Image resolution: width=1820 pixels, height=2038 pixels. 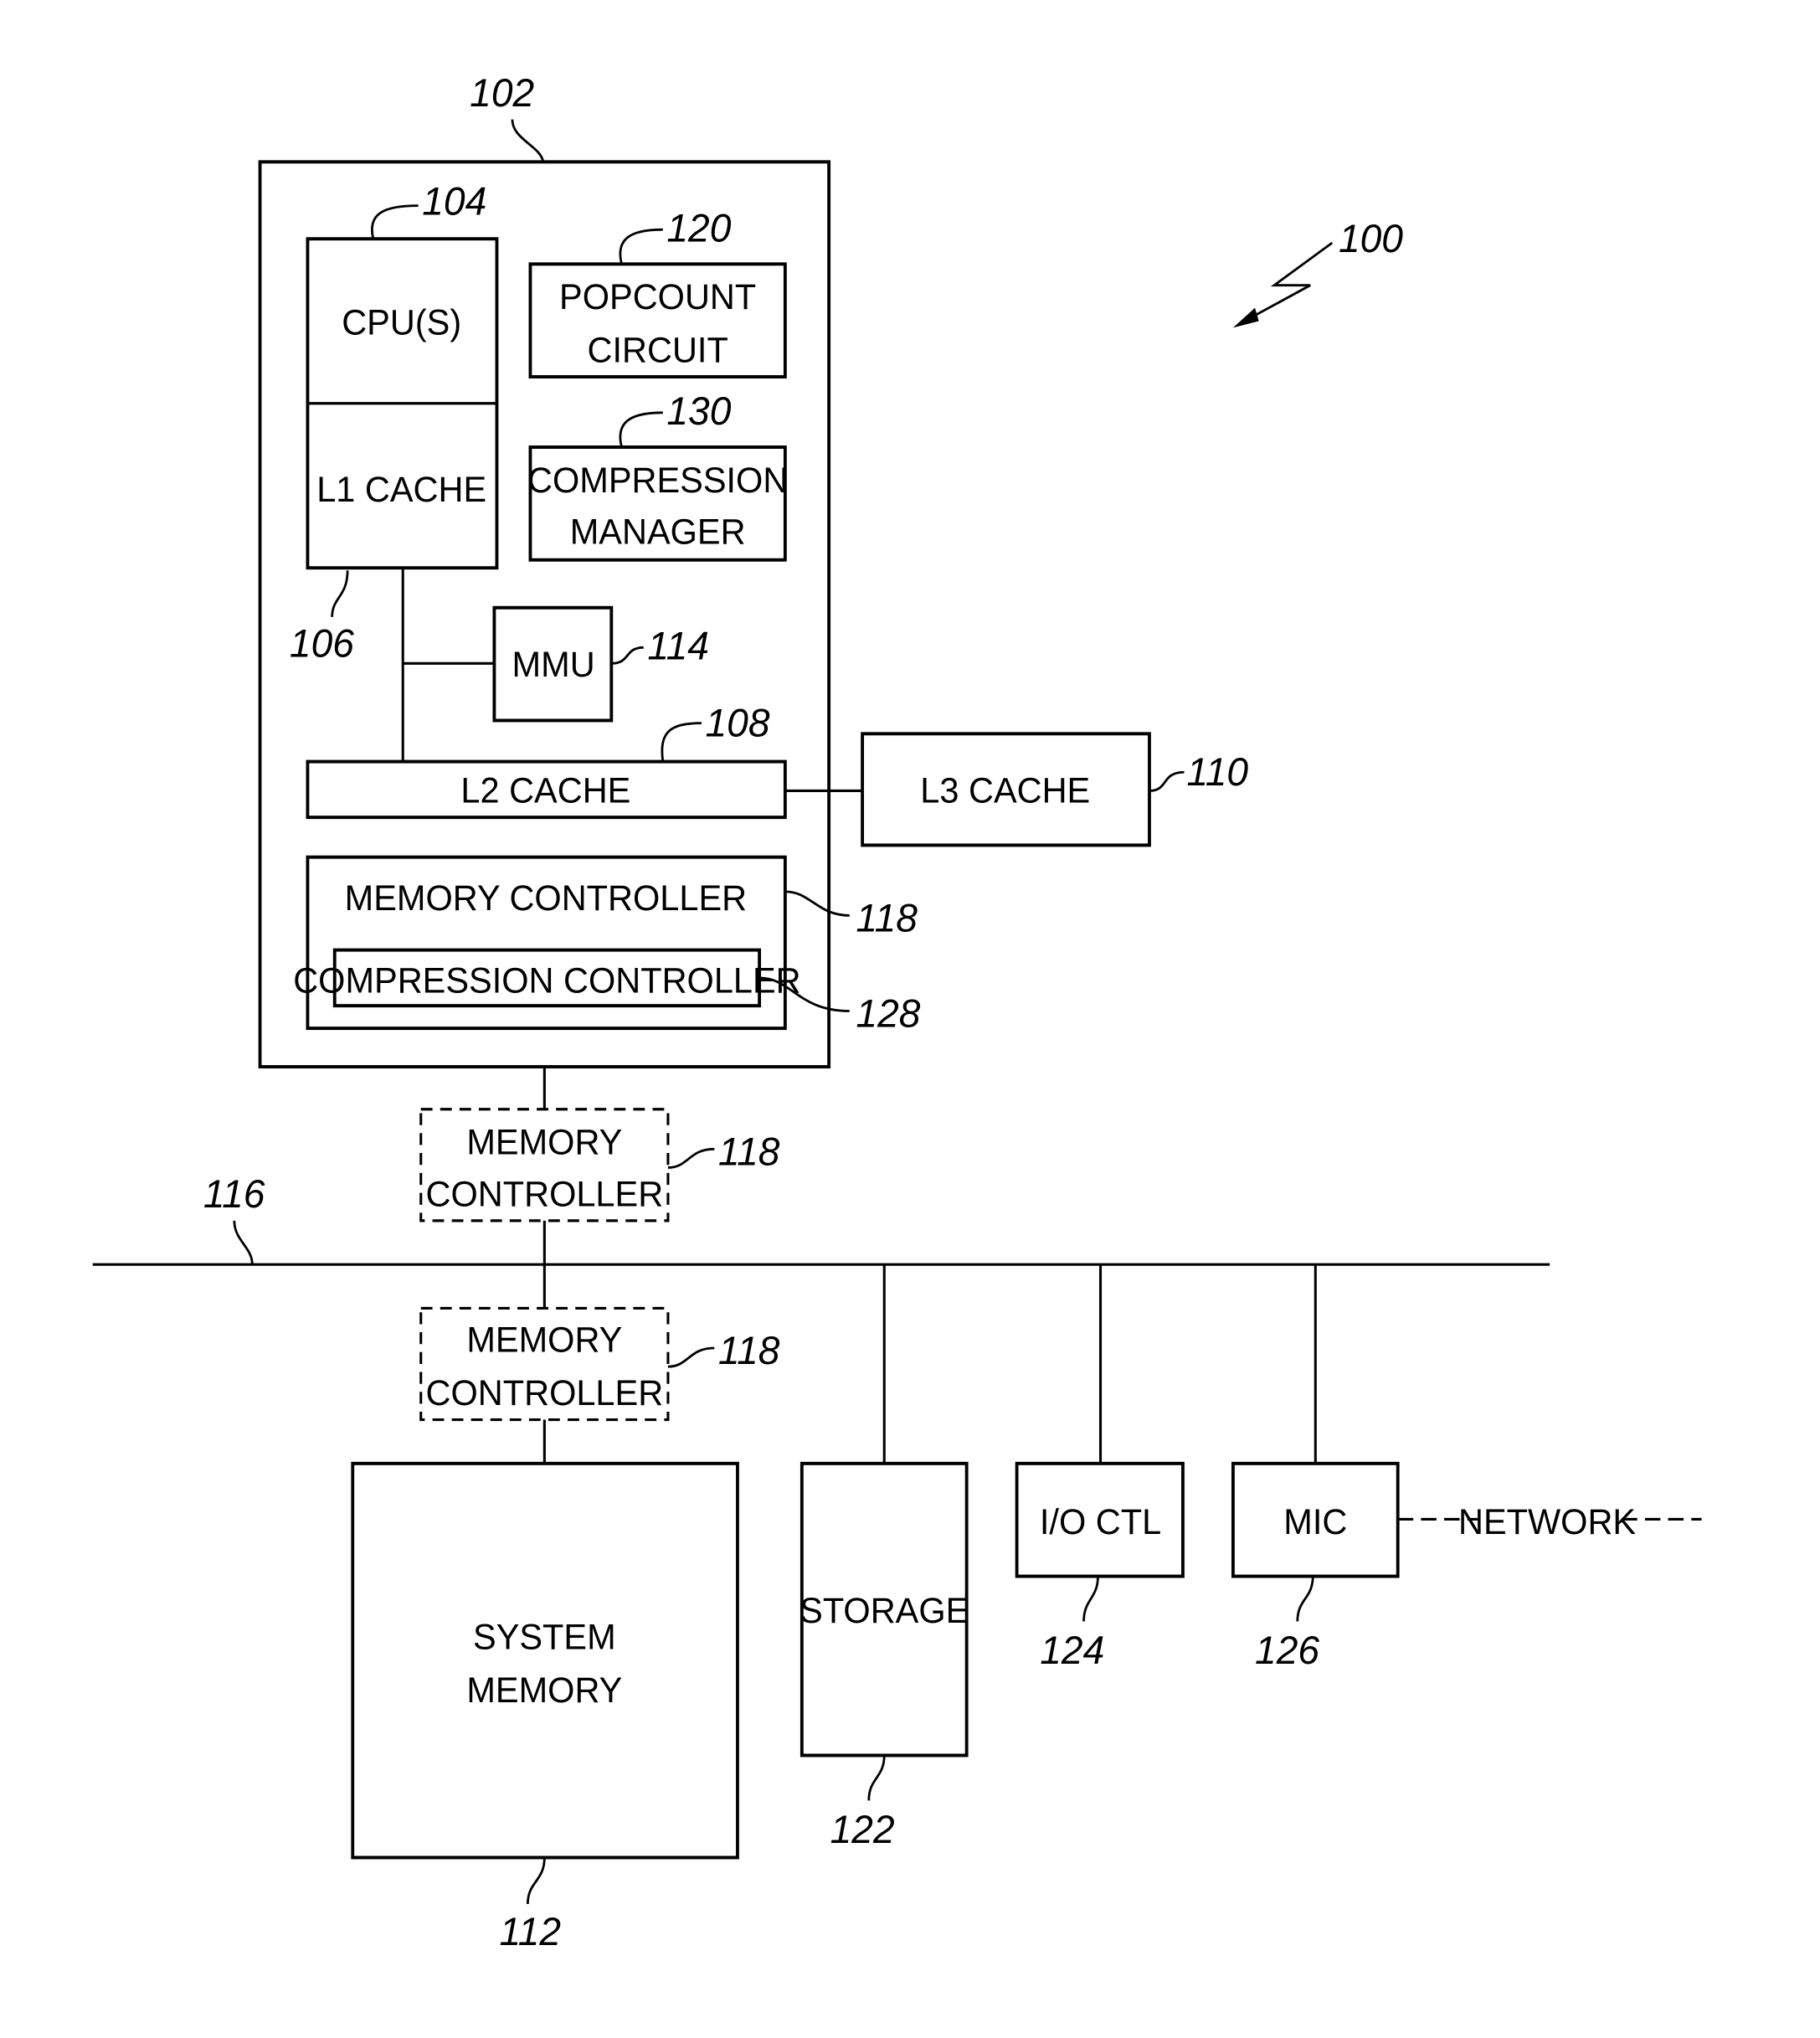 I want to click on figure-ref-arrowhead, so click(x=1245, y=317).